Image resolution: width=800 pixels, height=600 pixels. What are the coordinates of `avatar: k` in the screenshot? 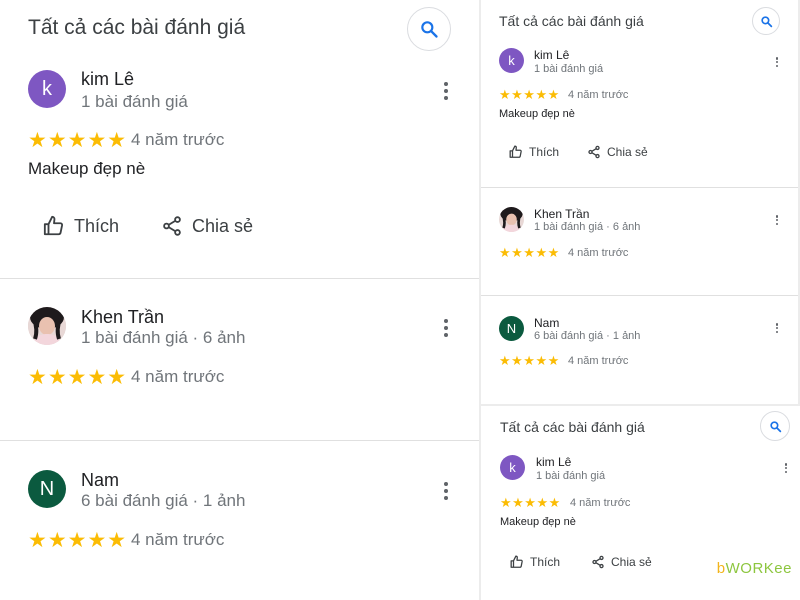 It's located at (512, 467).